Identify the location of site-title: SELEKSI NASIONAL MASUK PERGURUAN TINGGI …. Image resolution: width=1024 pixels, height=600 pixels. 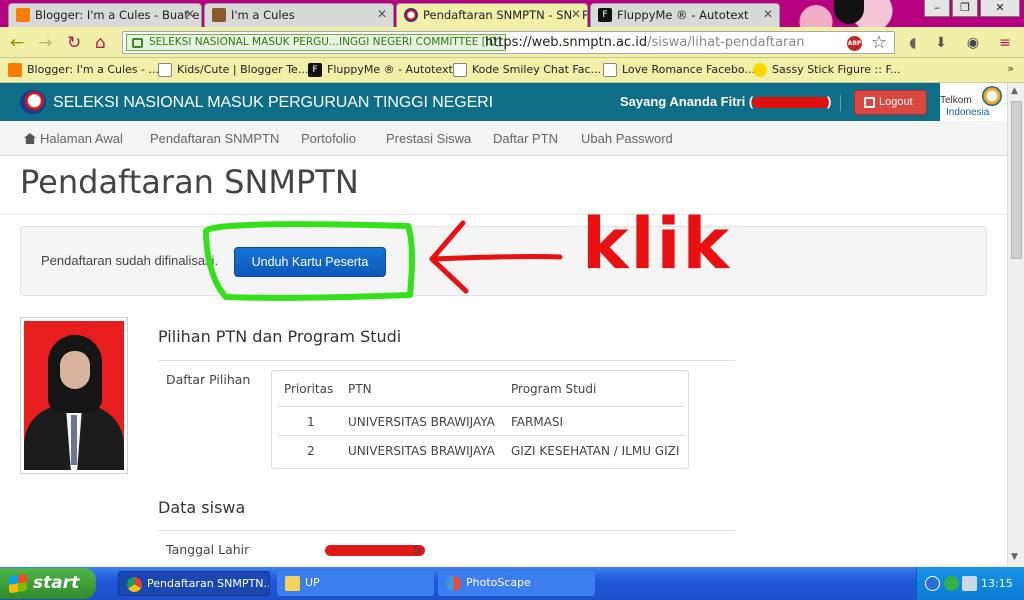
(273, 102).